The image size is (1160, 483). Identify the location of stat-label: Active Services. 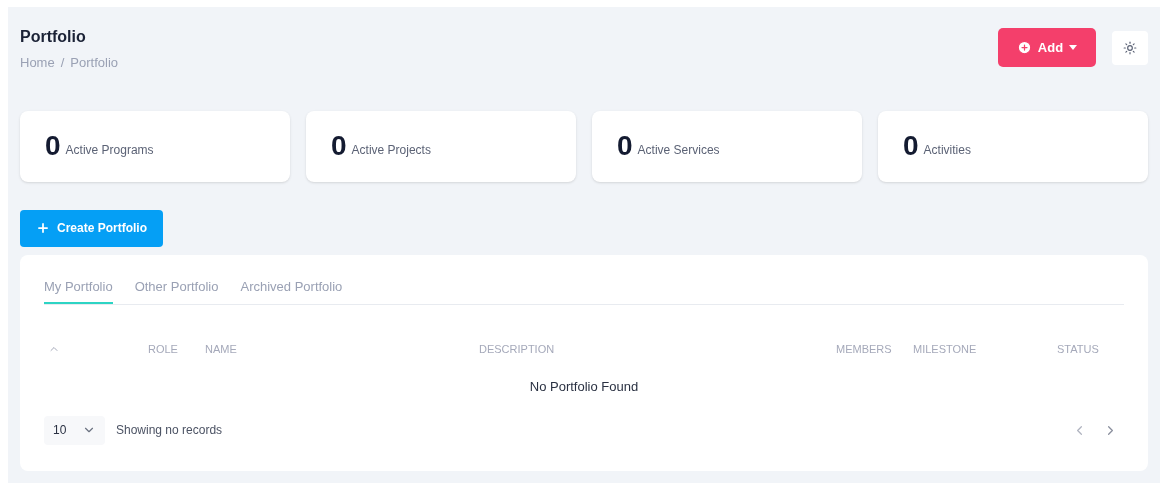
(678, 150).